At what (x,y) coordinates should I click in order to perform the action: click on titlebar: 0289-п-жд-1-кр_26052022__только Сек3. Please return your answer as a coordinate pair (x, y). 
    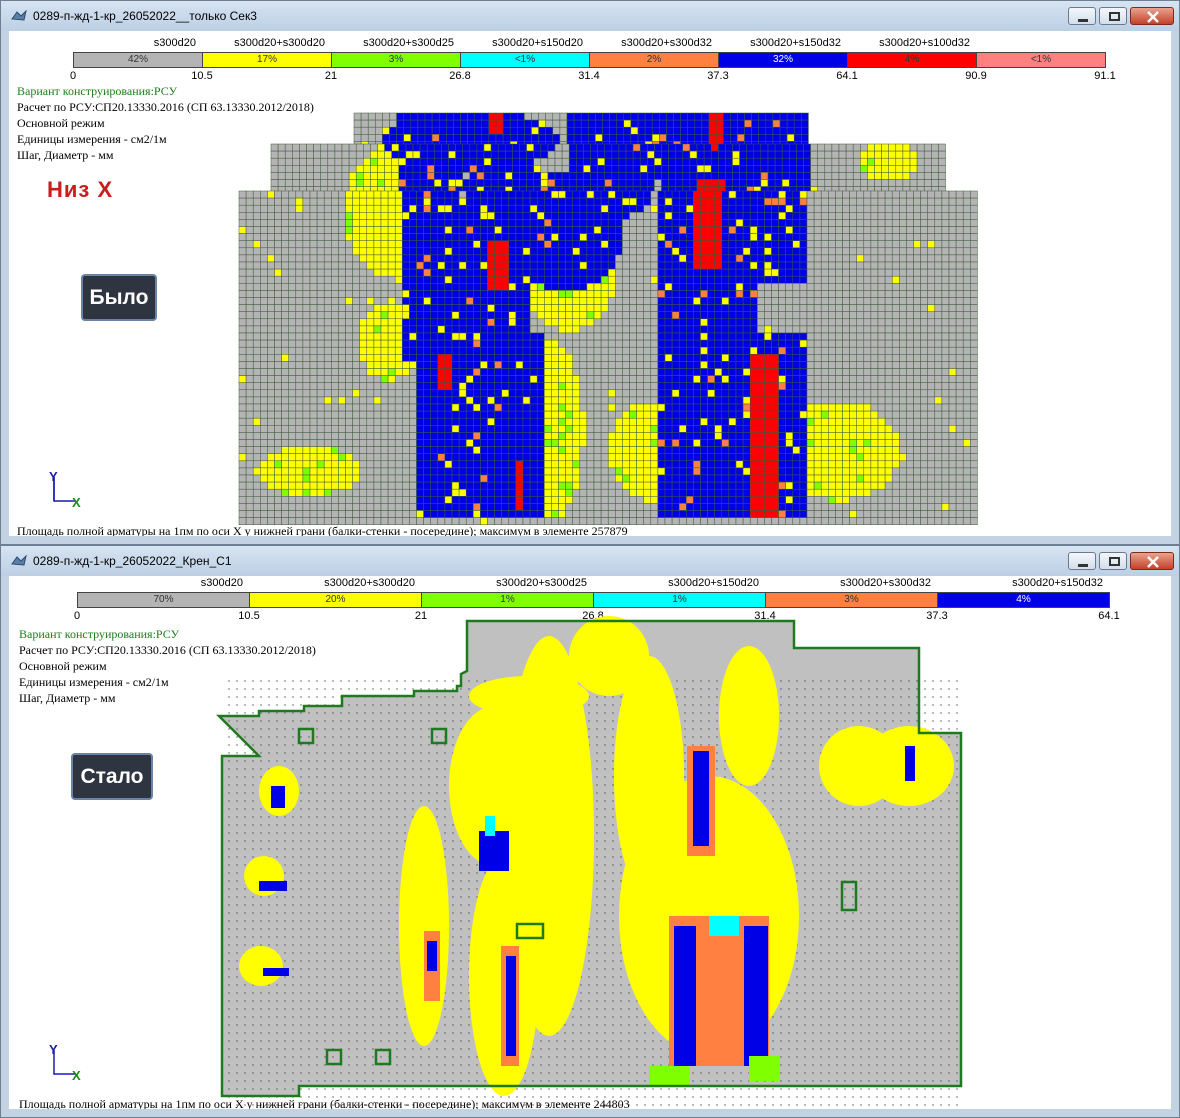
    Looking at the image, I should click on (590, 16).